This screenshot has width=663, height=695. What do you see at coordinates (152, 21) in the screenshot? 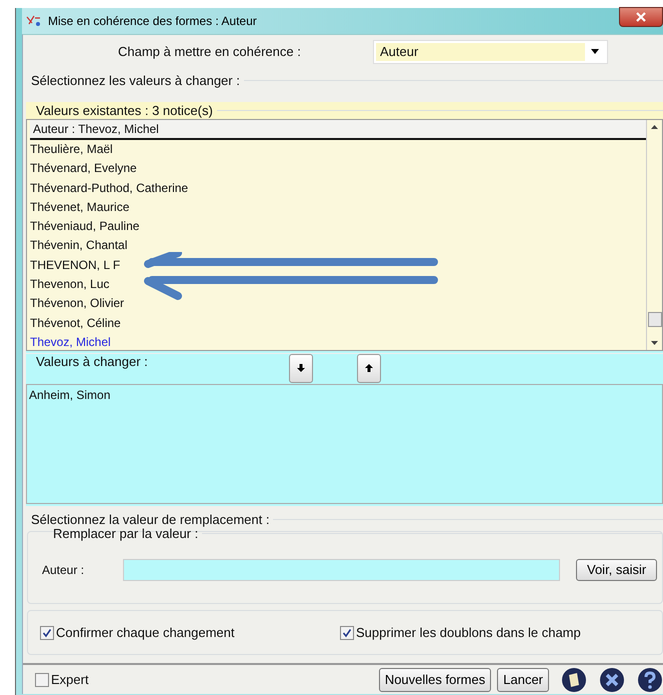
I see `window-title: Mise en cohérence des formes : Auteur` at bounding box center [152, 21].